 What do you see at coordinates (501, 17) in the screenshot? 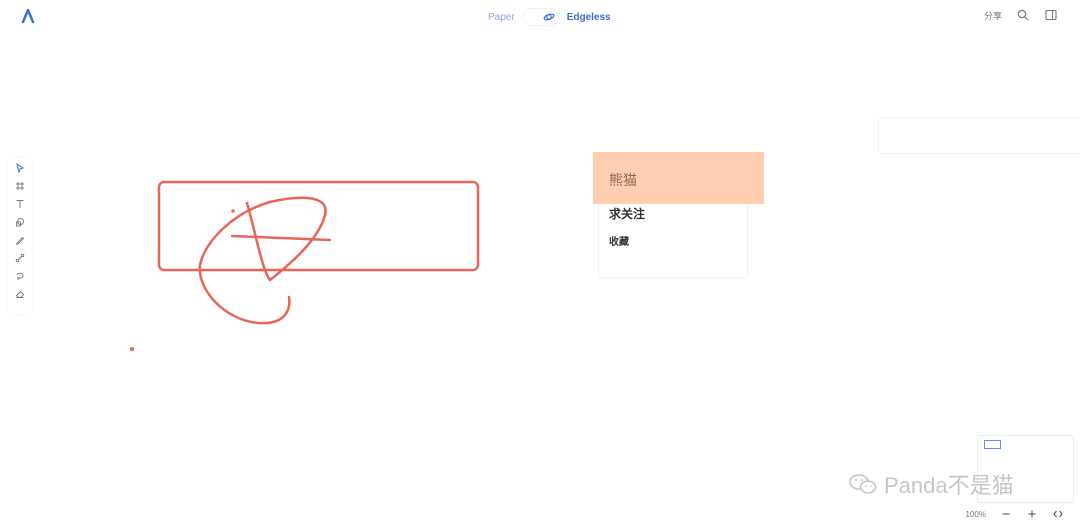
I see `paper-mode-button: Paper` at bounding box center [501, 17].